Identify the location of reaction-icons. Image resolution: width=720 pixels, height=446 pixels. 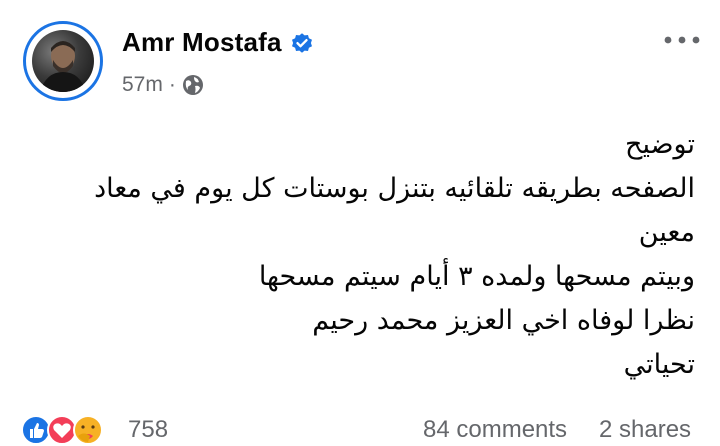
(72, 430).